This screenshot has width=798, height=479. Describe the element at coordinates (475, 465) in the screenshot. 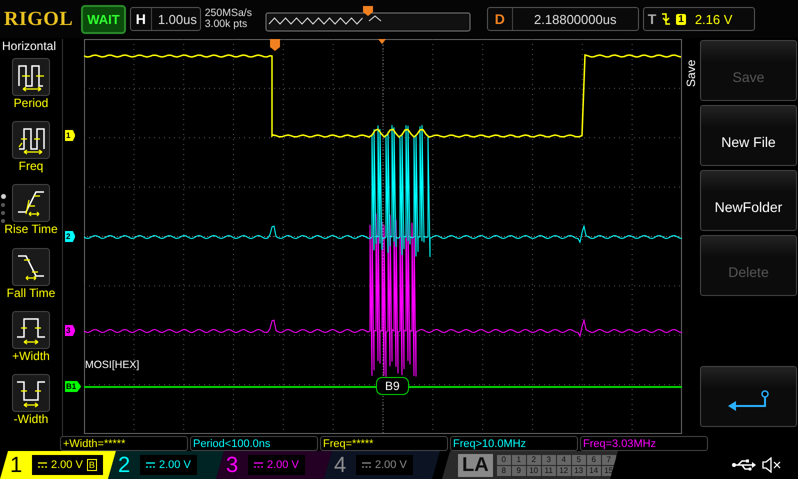

I see `logic-analyzer-label: LA` at that location.